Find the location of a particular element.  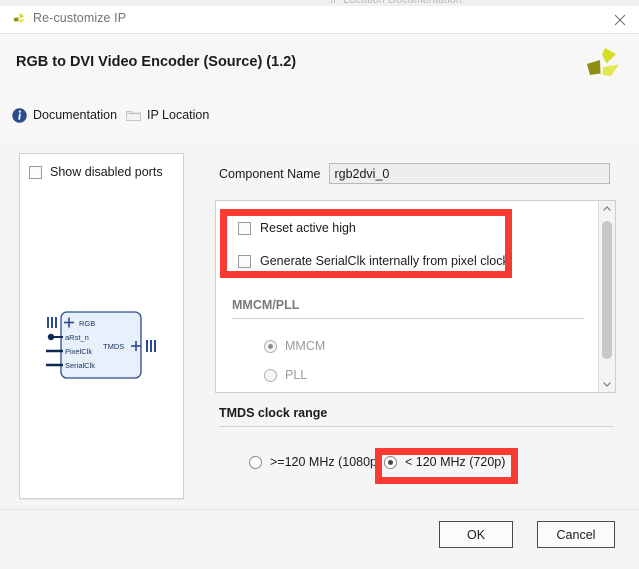

component-name-label: Component Name is located at coordinates (270, 173).